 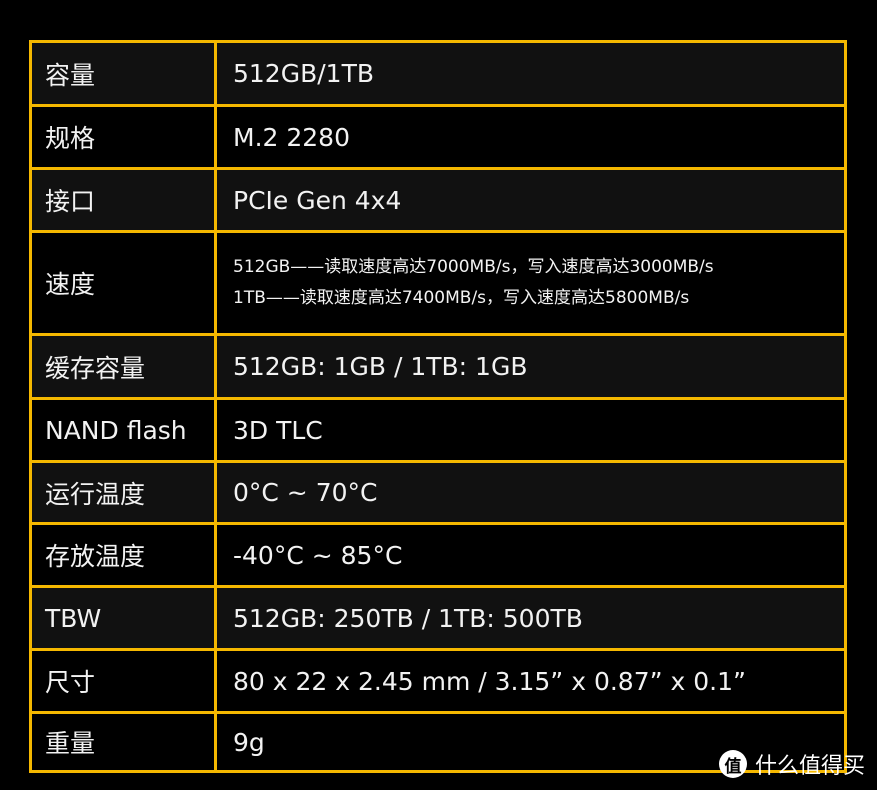 What do you see at coordinates (303, 73) in the screenshot?
I see `spec-value: 512GB/1TB` at bounding box center [303, 73].